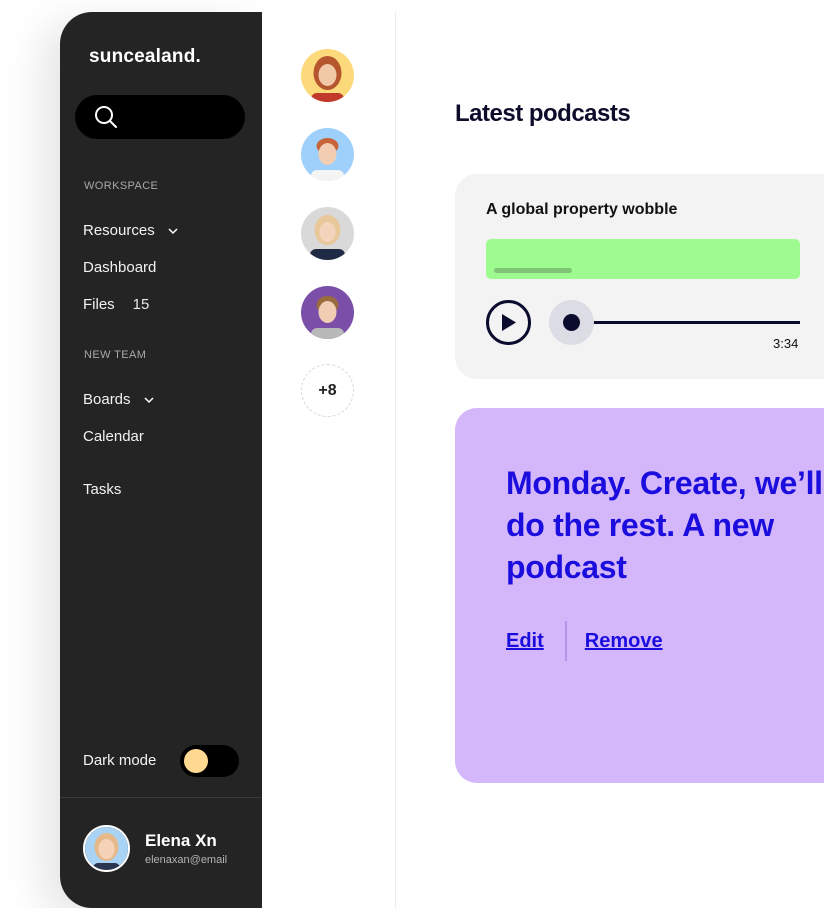 This screenshot has height=908, width=824. I want to click on sidebar-item-label: Tasks, so click(102, 489).